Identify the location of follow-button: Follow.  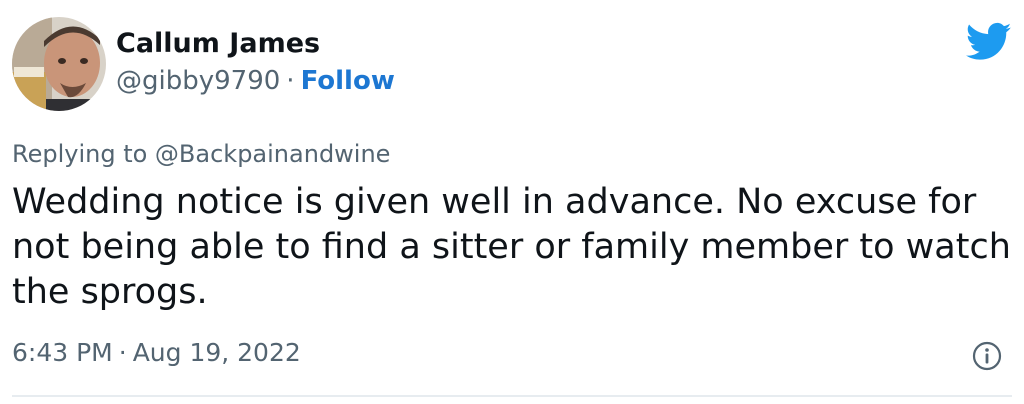
(348, 81).